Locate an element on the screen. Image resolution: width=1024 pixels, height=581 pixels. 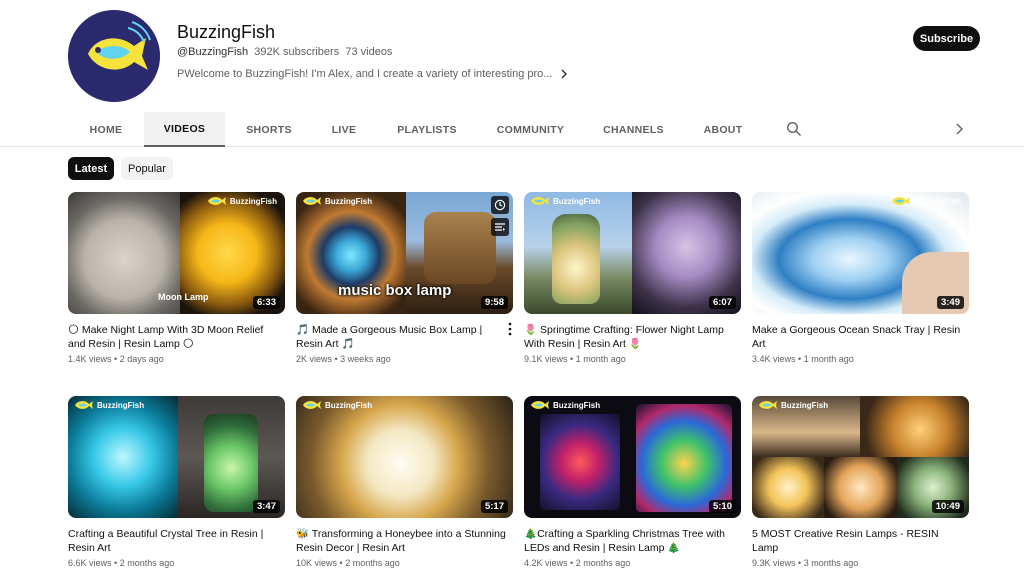
tab-about: ABOUT is located at coordinates (723, 129).